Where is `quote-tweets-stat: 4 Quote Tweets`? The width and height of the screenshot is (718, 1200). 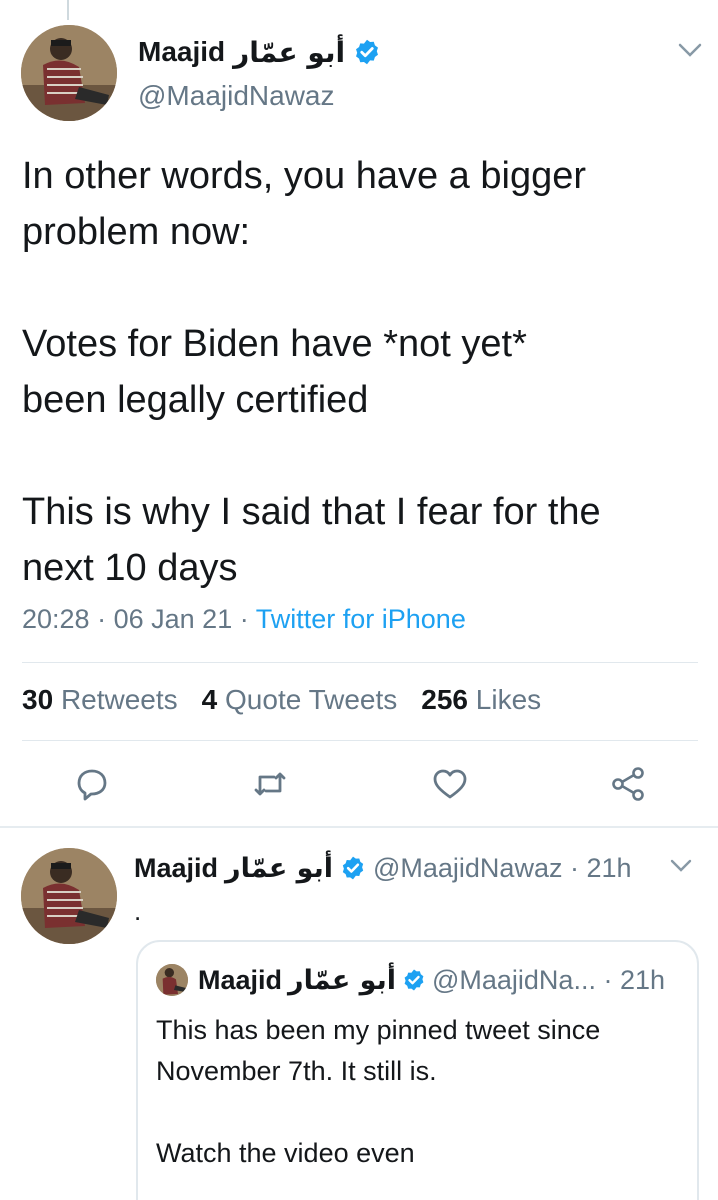
quote-tweets-stat: 4 Quote Tweets is located at coordinates (300, 700).